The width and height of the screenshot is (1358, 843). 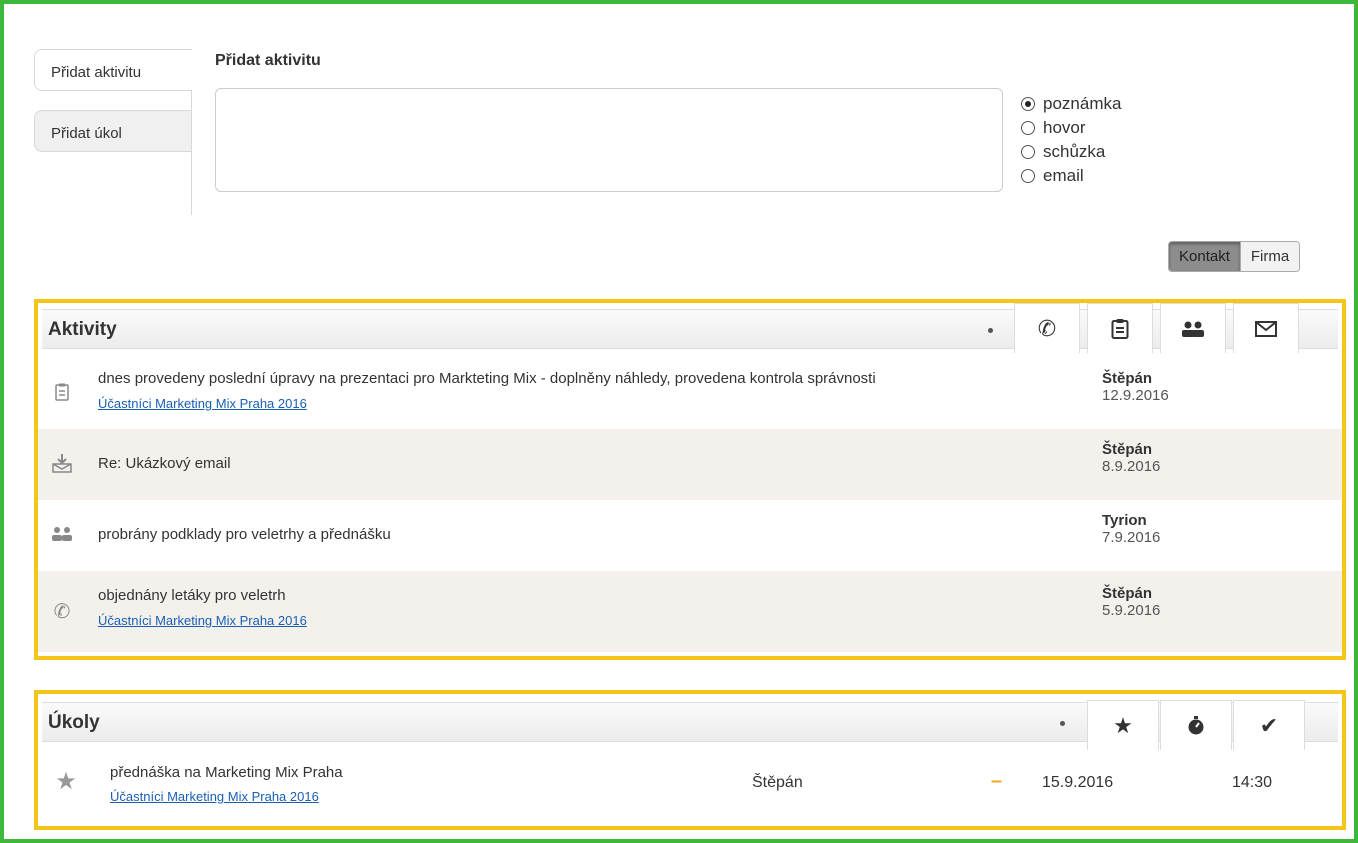 I want to click on filter-meeting-tab, so click(x=1193, y=328).